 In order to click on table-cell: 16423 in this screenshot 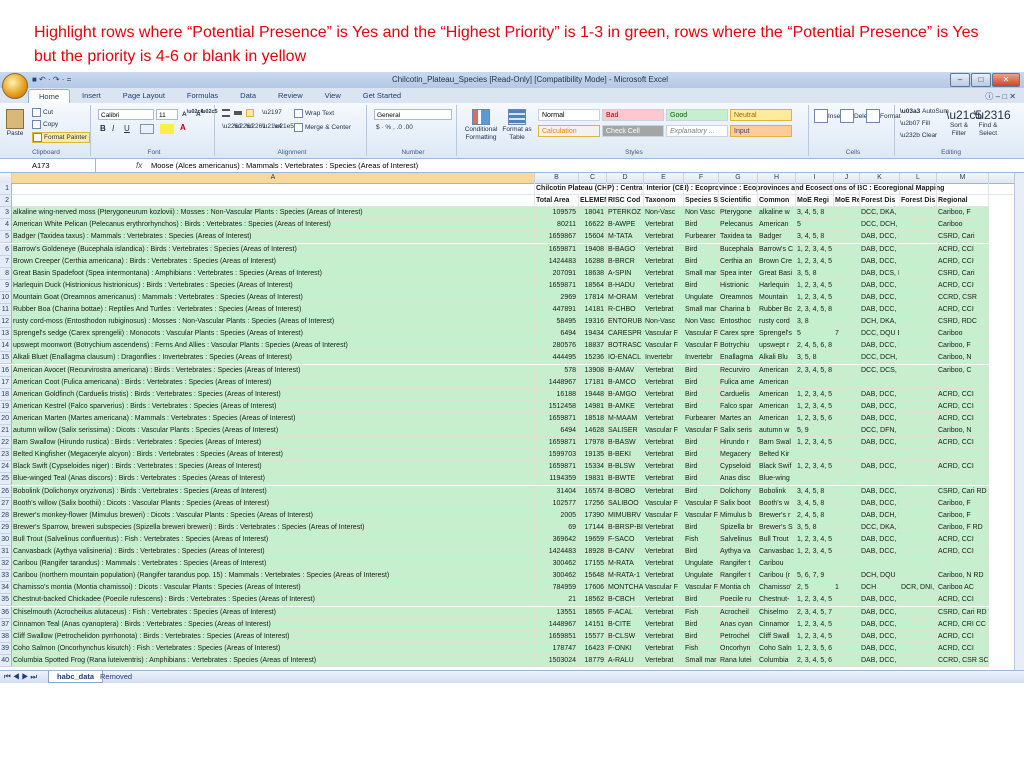, I will do `click(593, 648)`.